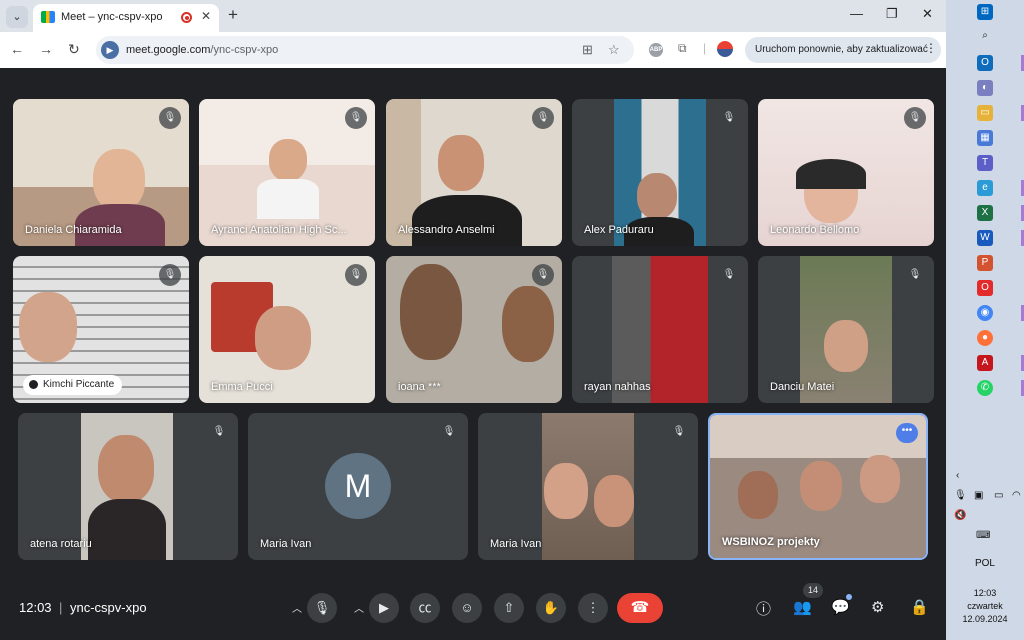 Image resolution: width=1024 pixels, height=640 pixels. Describe the element at coordinates (46, 49) in the screenshot. I see `forward-button: →` at that location.